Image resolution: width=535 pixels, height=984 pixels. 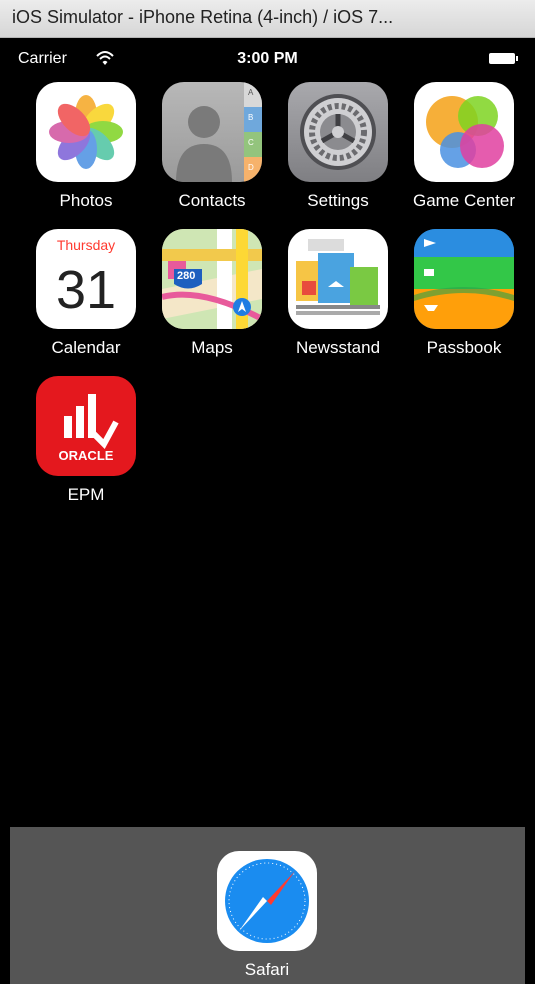 I want to click on safari-compass-icon, so click(x=267, y=901).